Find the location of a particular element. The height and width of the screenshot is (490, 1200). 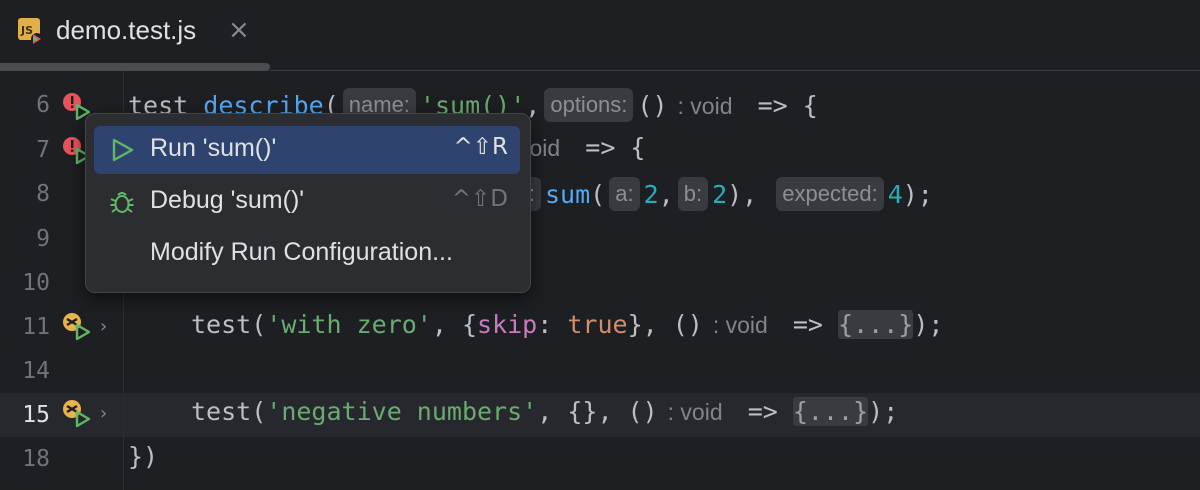

code-line-18: }) is located at coordinates (143, 456).